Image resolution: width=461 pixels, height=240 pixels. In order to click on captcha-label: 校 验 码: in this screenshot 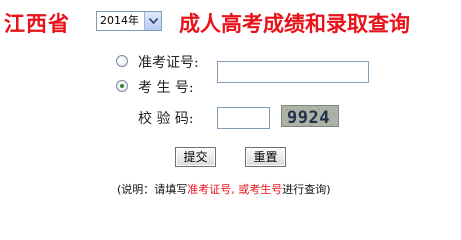, I will do `click(166, 119)`.